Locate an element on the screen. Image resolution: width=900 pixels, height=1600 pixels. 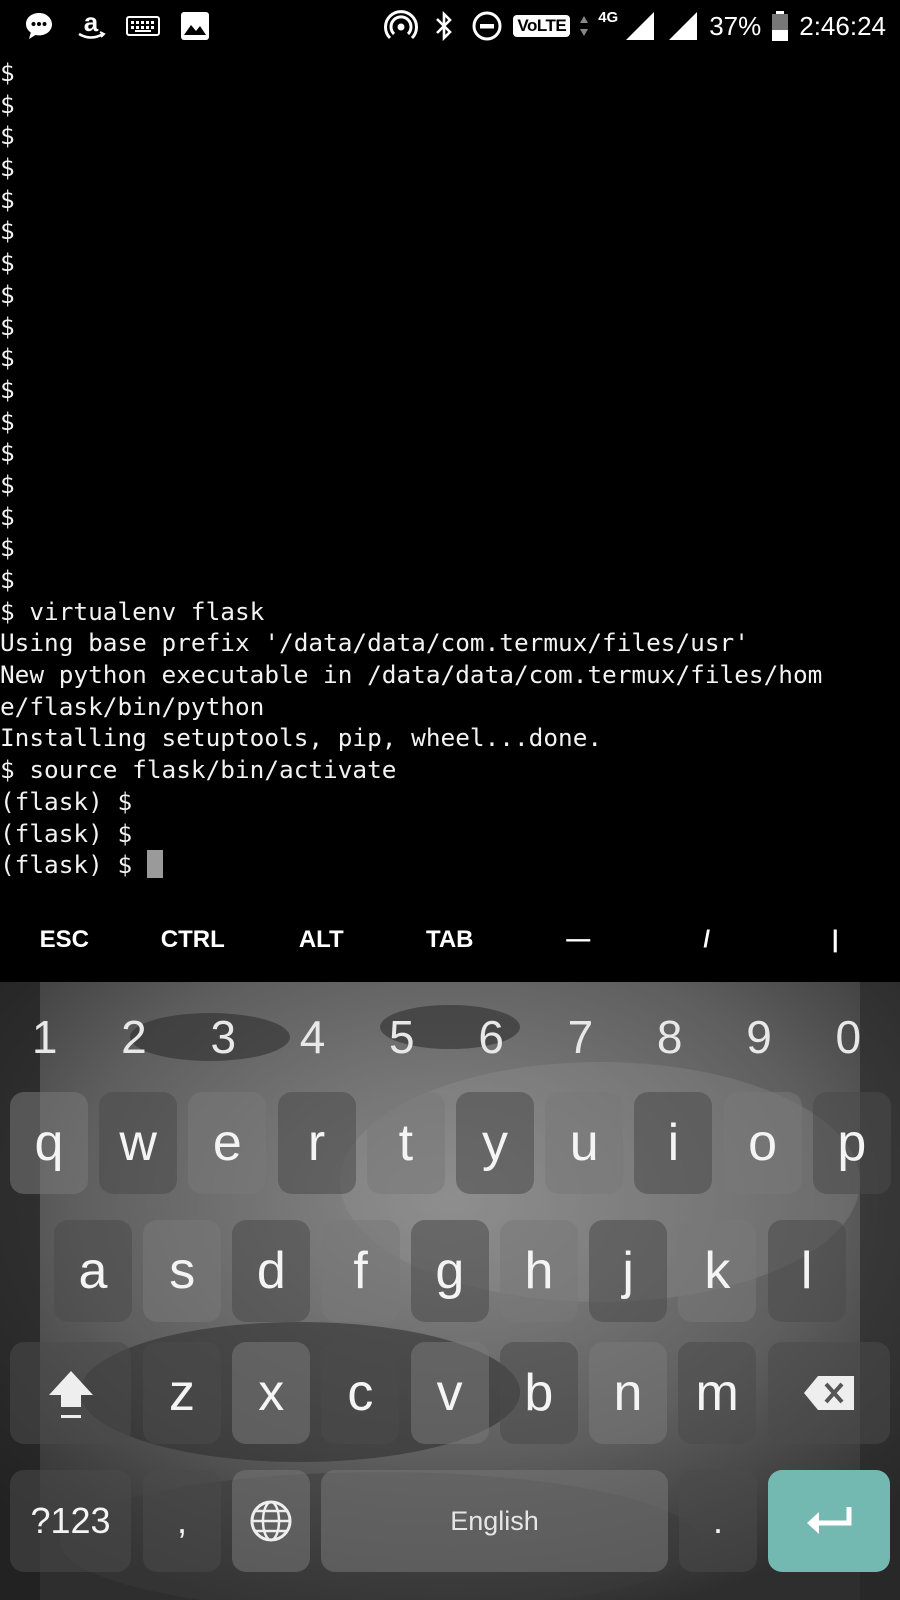
key-label: t is located at coordinates (406, 1143).